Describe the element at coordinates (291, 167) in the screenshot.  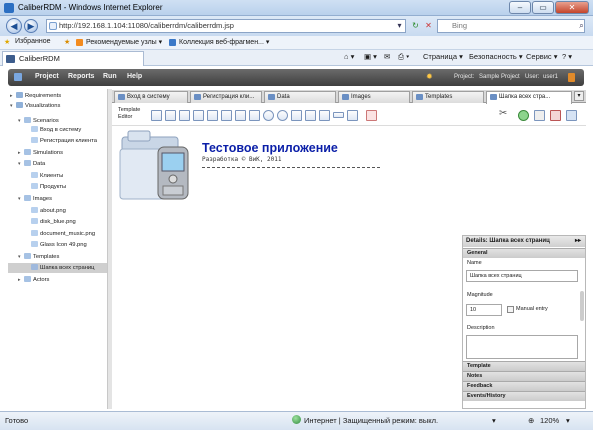
I see `divider-line` at that location.